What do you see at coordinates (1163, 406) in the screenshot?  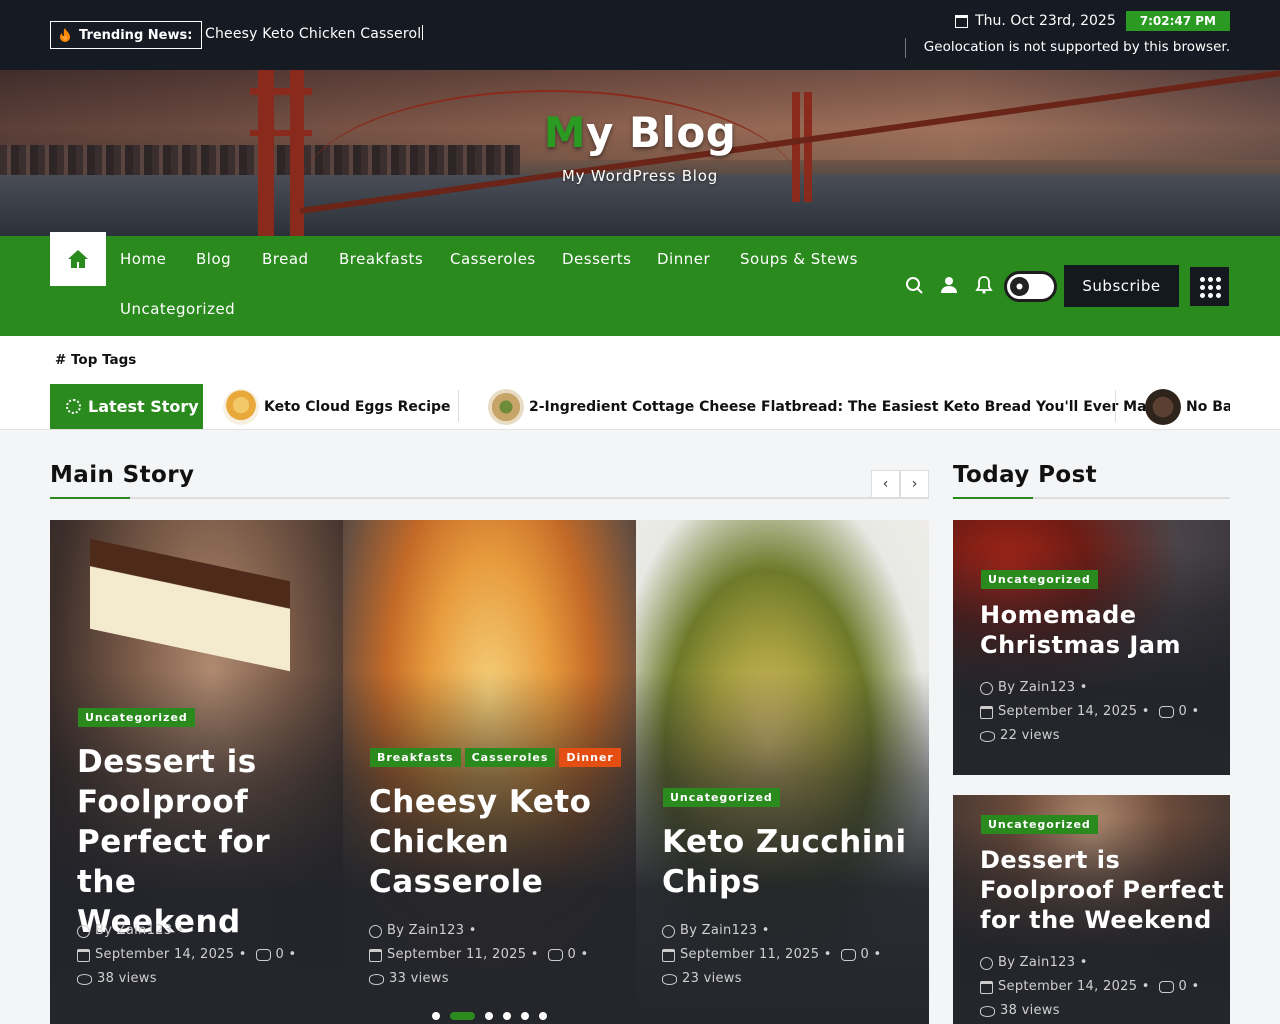 I see `ticker-thumbnail` at bounding box center [1163, 406].